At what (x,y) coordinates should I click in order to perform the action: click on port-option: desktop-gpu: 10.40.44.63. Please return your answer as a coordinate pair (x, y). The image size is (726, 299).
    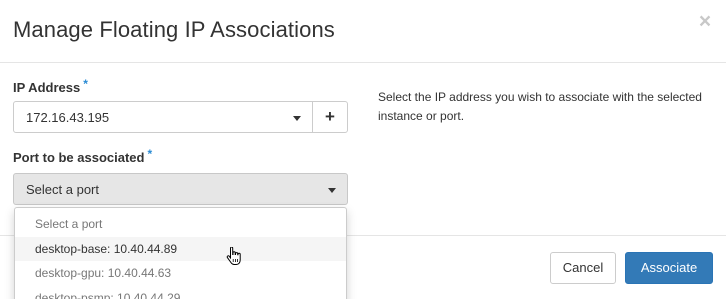
    Looking at the image, I should click on (180, 273).